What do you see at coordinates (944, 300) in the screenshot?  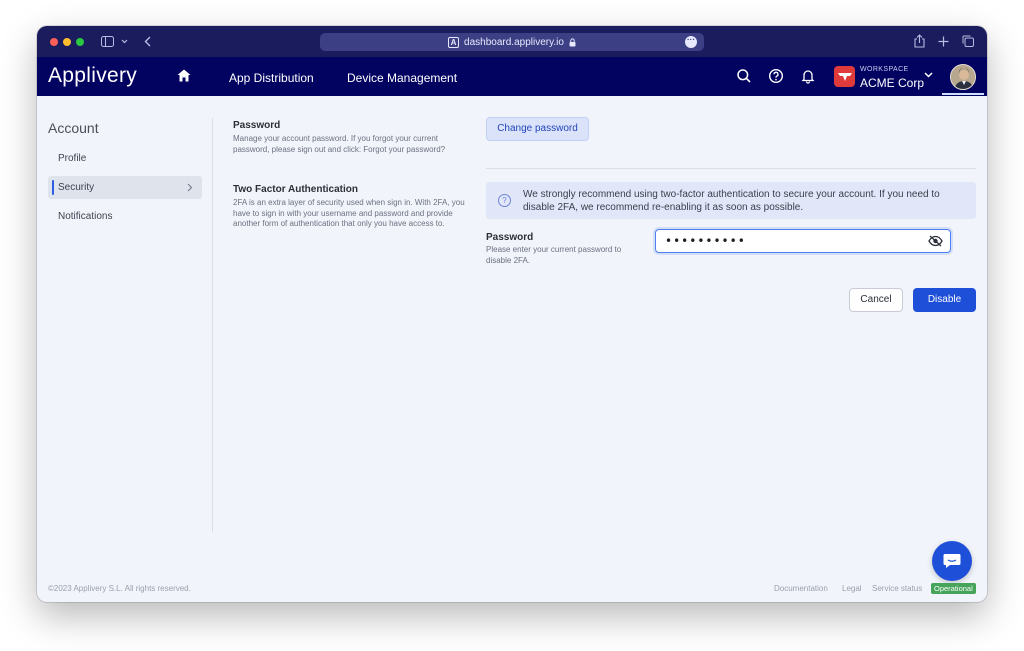 I see `disable-2fa-button: Disable` at bounding box center [944, 300].